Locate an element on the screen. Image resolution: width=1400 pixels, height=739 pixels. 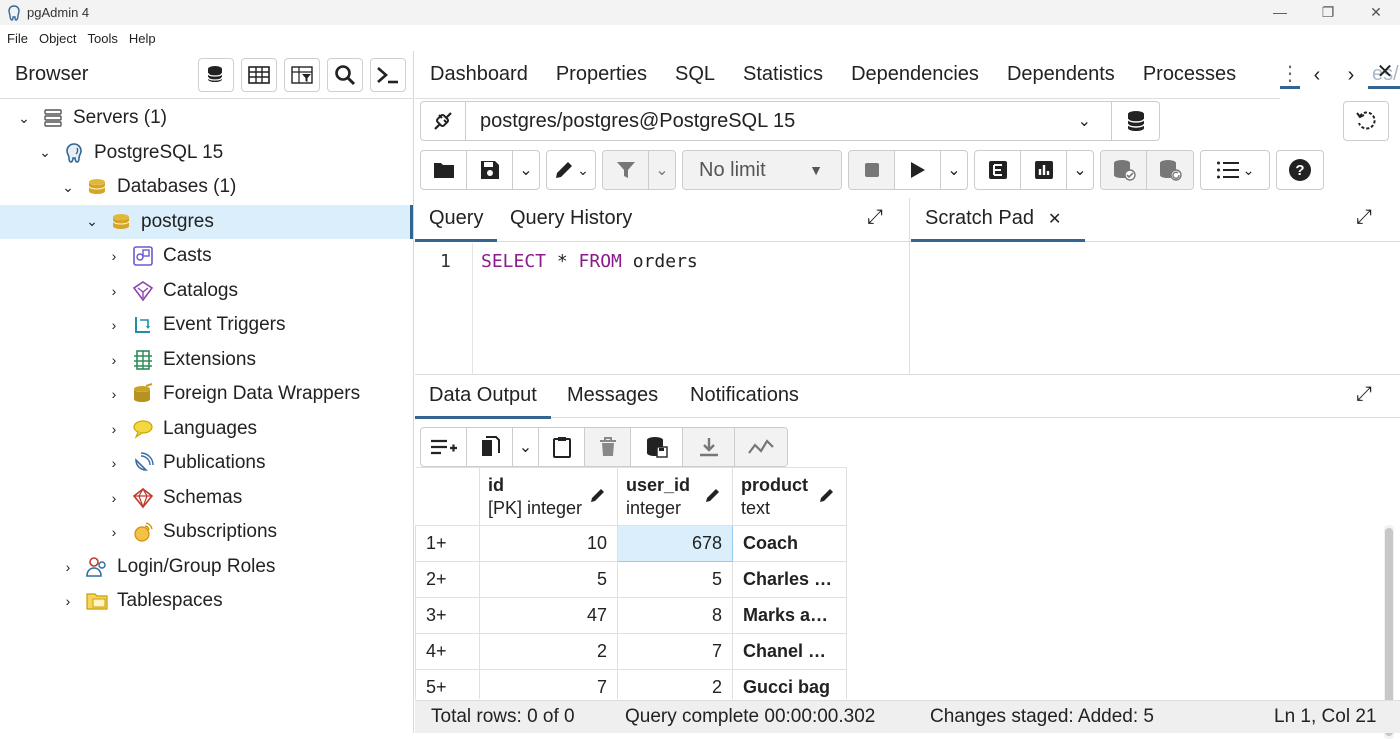
tree-item-tablespaces: › Tablespaces is located at coordinates (206, 601).